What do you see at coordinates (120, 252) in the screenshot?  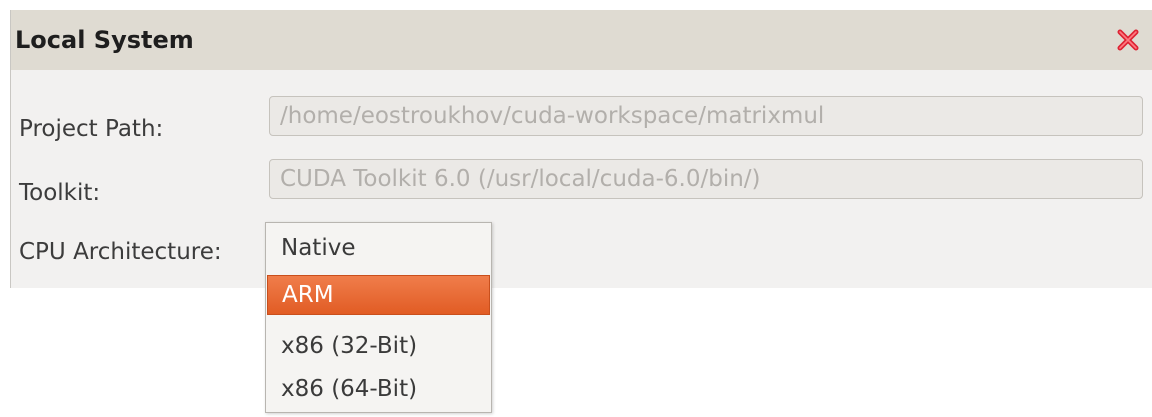 I see `cpu-architecture-label: CPU Architecture:` at bounding box center [120, 252].